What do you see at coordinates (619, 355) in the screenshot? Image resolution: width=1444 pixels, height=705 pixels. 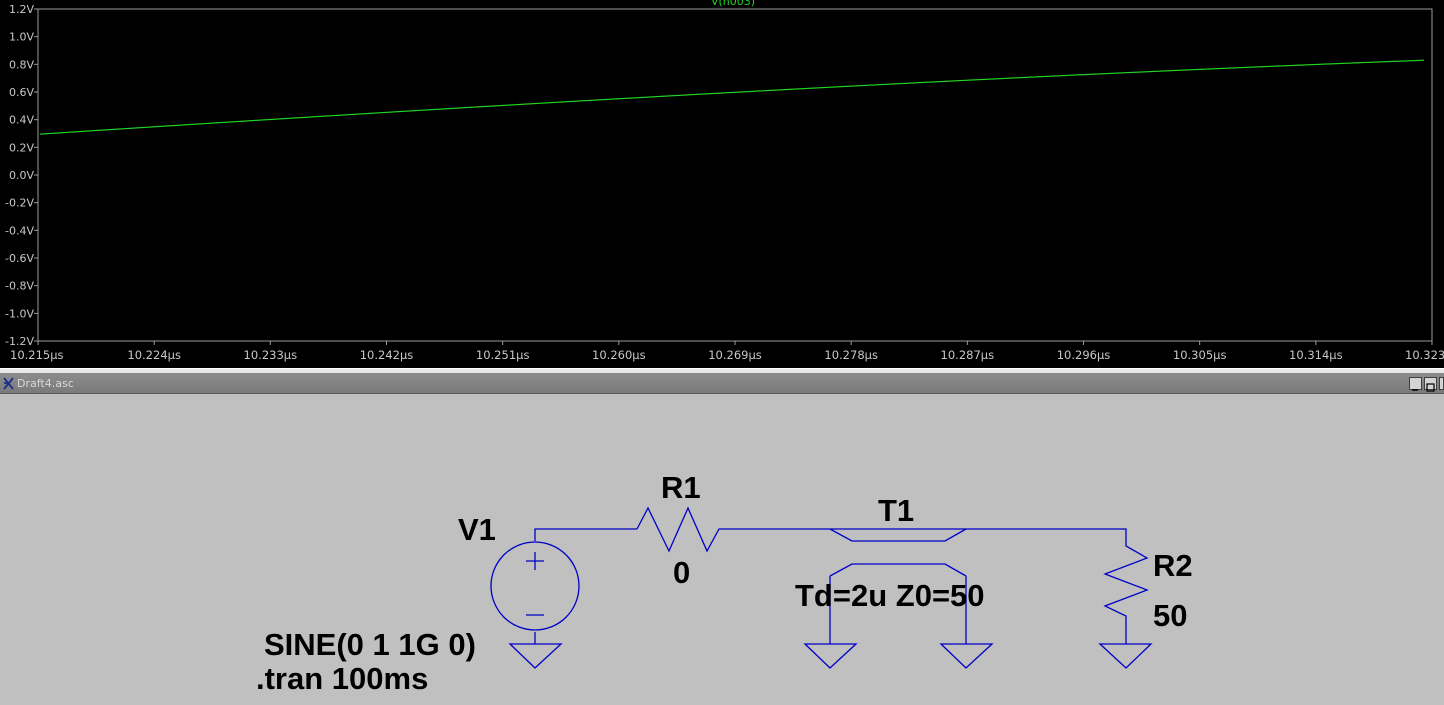 I see `x-tick-label: 10.260µs` at bounding box center [619, 355].